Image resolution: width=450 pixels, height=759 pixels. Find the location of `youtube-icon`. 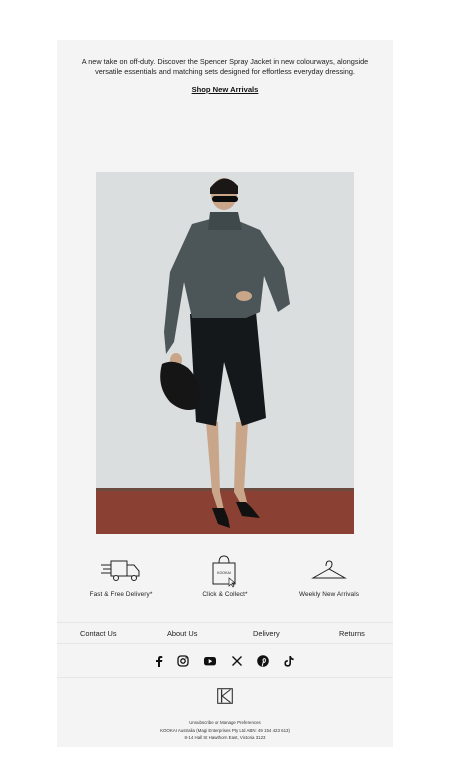

youtube-icon is located at coordinates (210, 661).